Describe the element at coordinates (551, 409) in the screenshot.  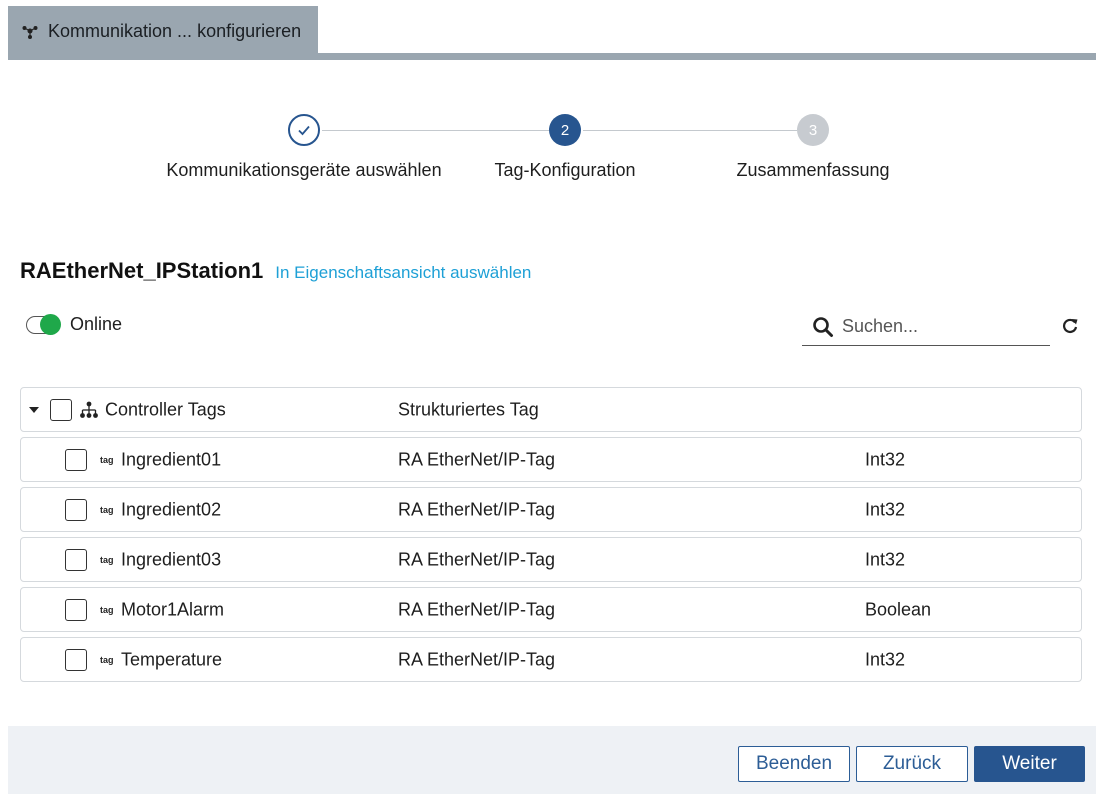
I see `tree-row-controller-tags: Controller Tags Strukturiertes Tag` at that location.